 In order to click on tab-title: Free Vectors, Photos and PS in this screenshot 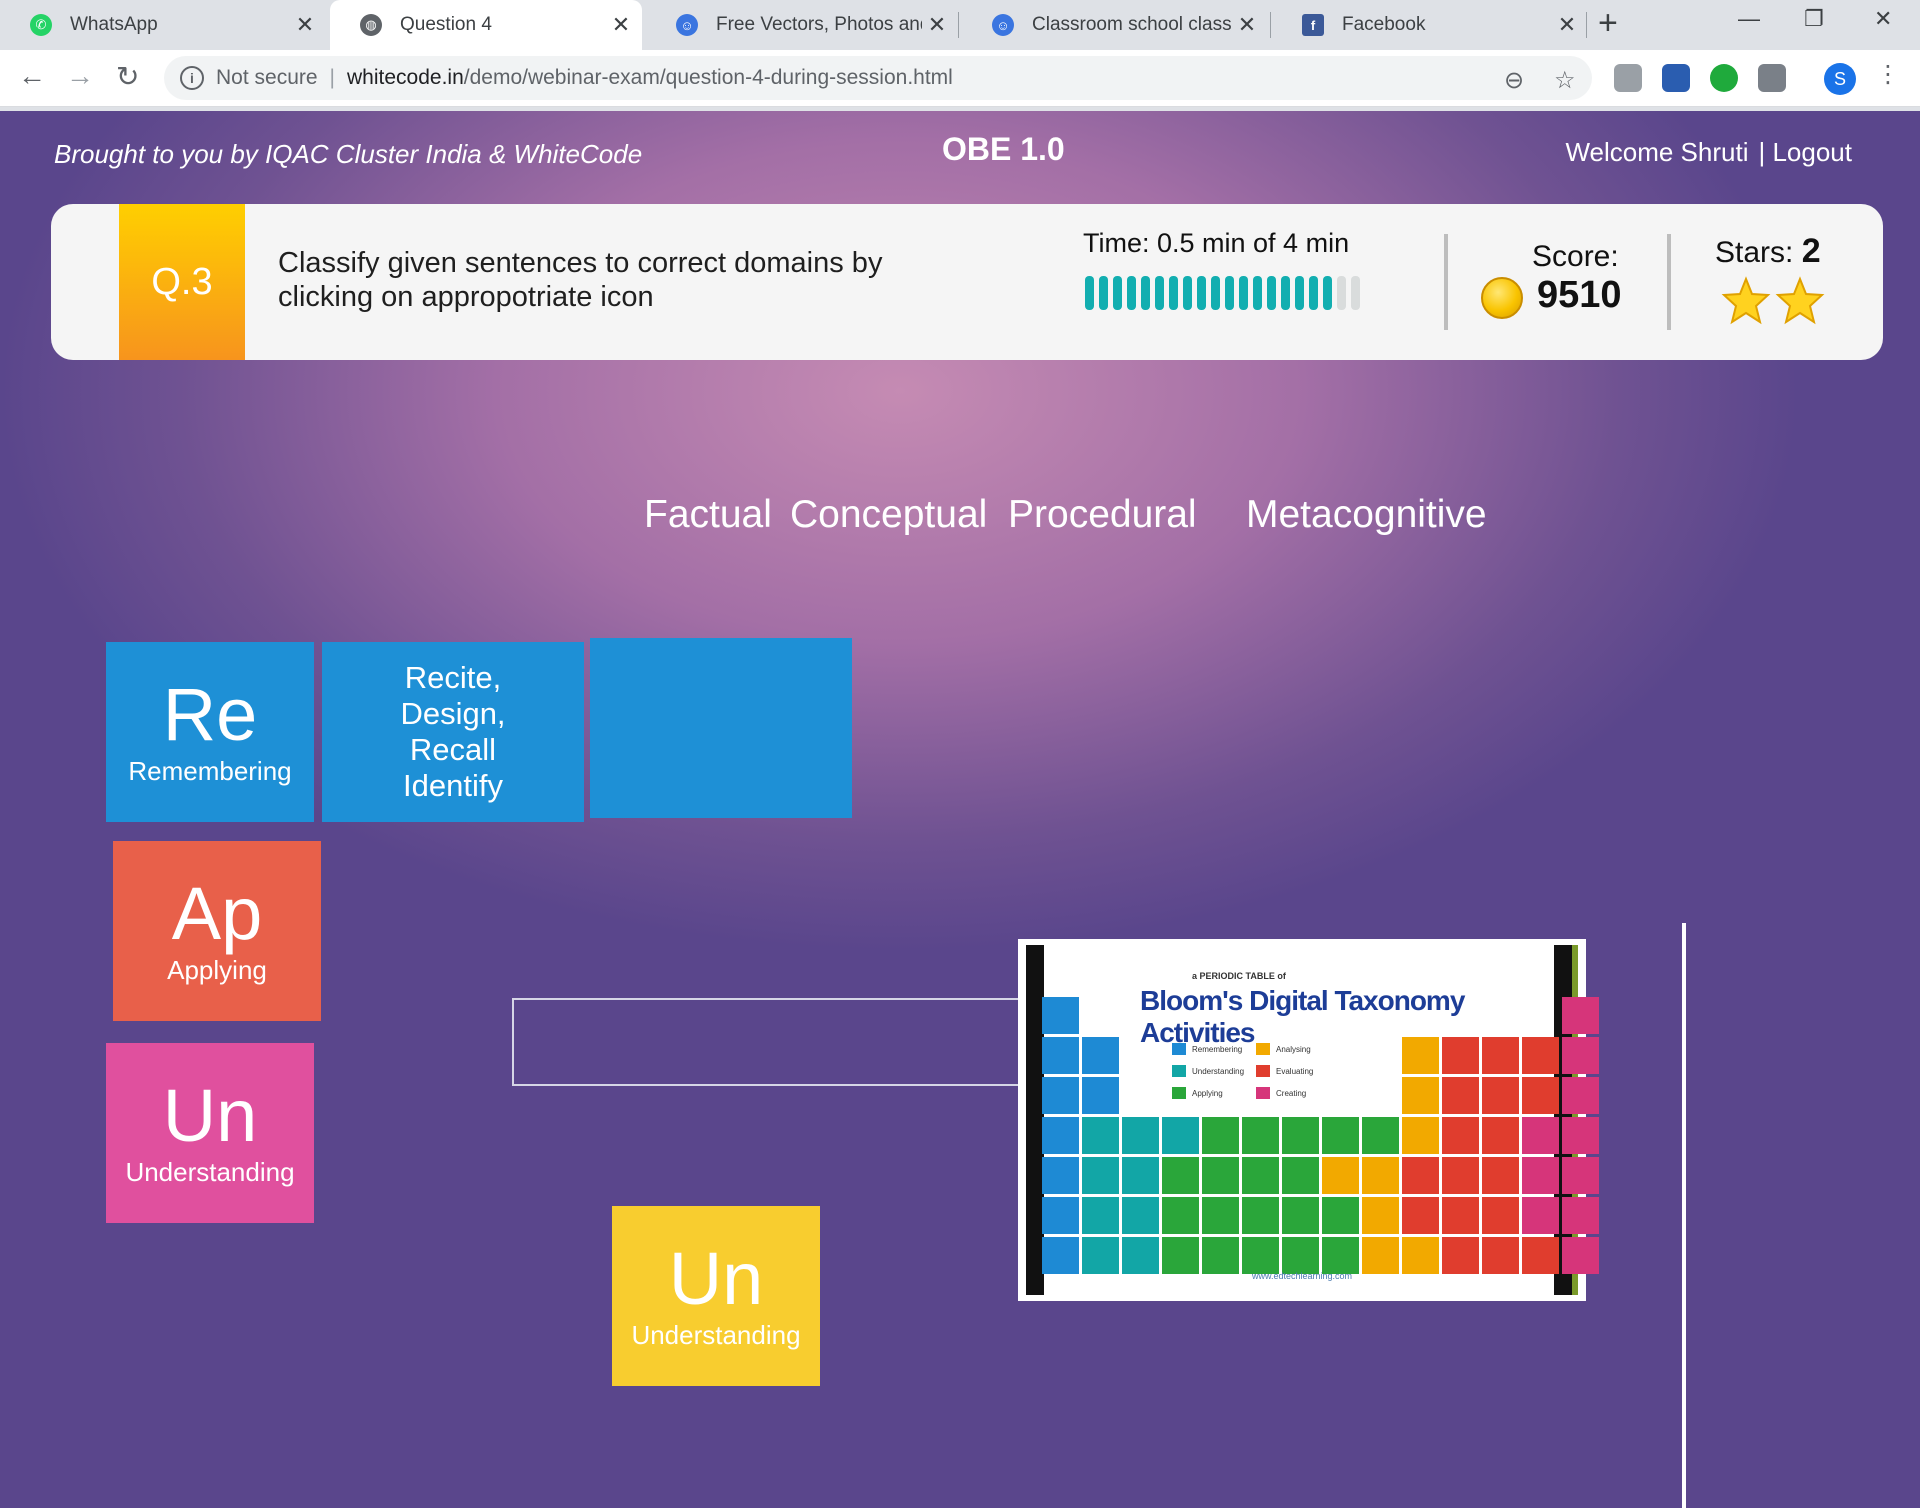, I will do `click(819, 24)`.